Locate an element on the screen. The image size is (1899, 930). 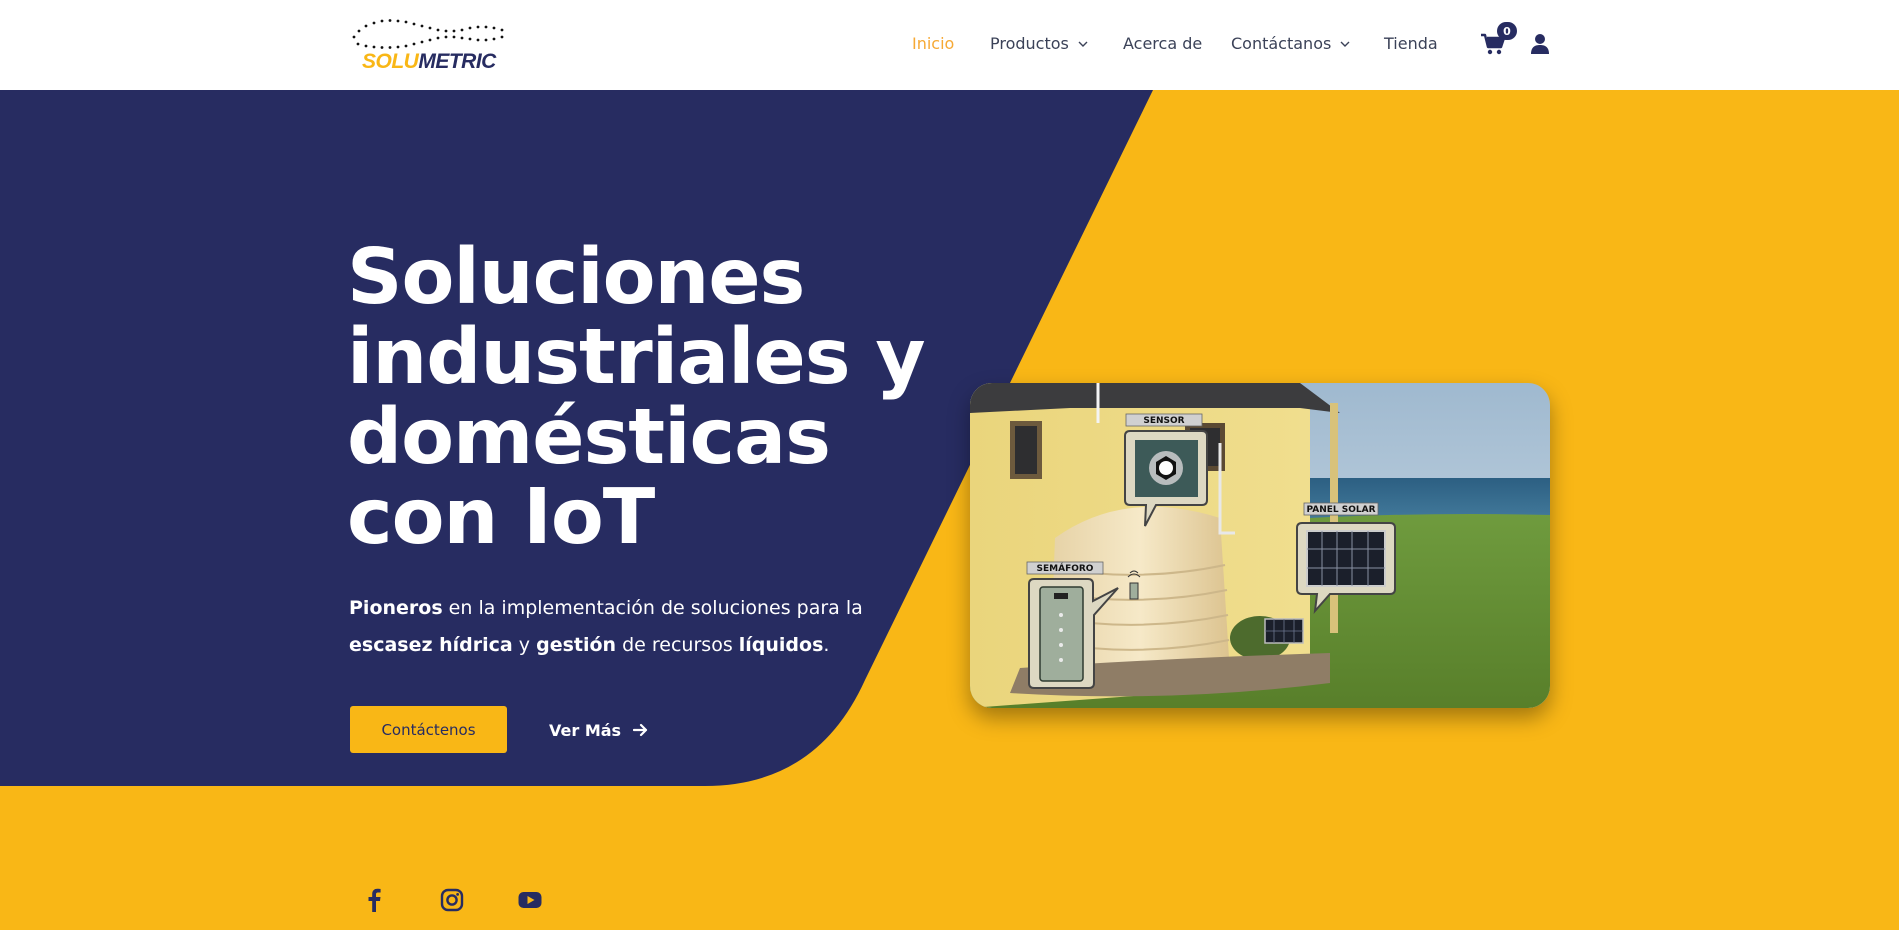
iot-illustration-card: SENSOR PANEL SOLAR SEMÁFORO is located at coordinates (1260, 545).